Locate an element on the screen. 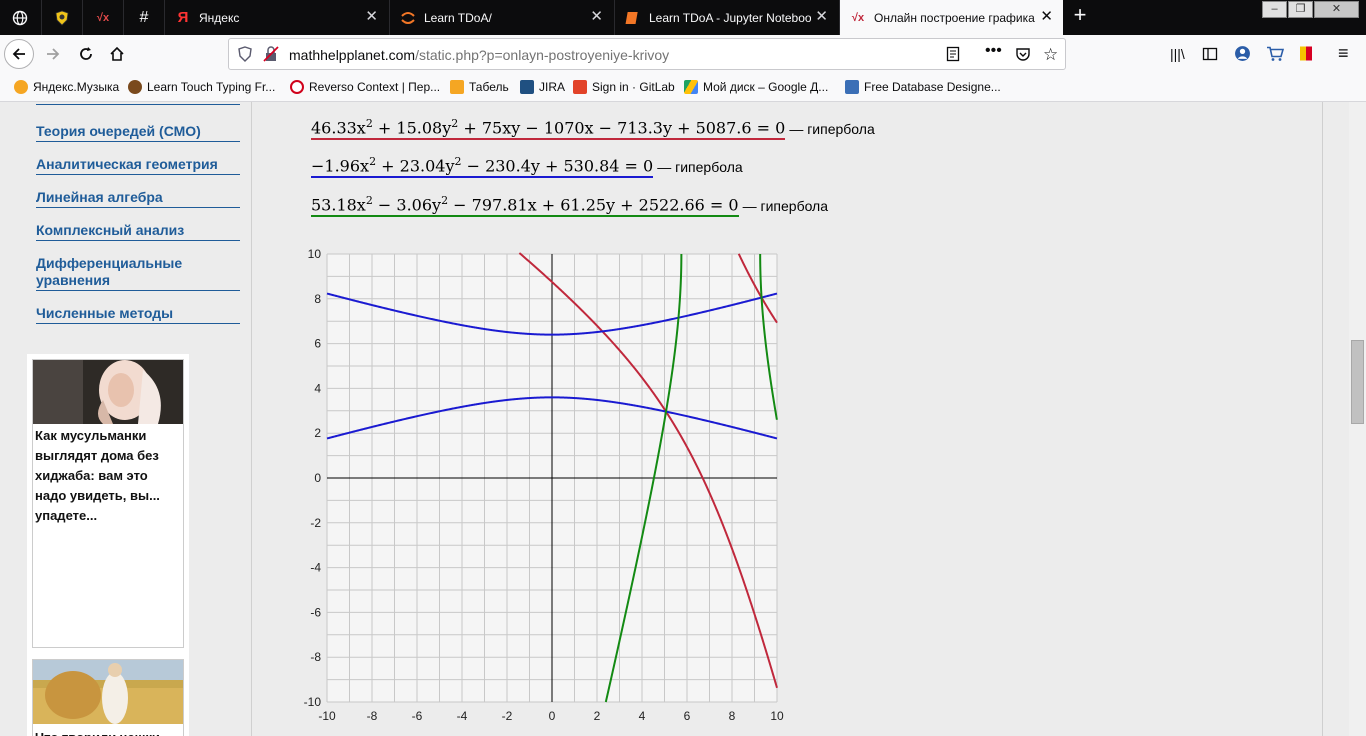 This screenshot has width=1366, height=736. jupyter-icon is located at coordinates (408, 18).